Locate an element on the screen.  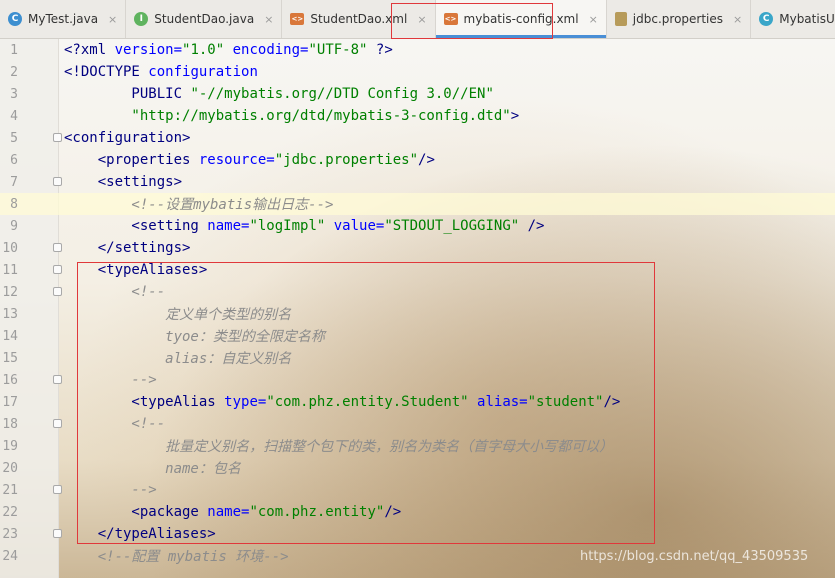
code-token: PUBLIC is located at coordinates (127, 94).